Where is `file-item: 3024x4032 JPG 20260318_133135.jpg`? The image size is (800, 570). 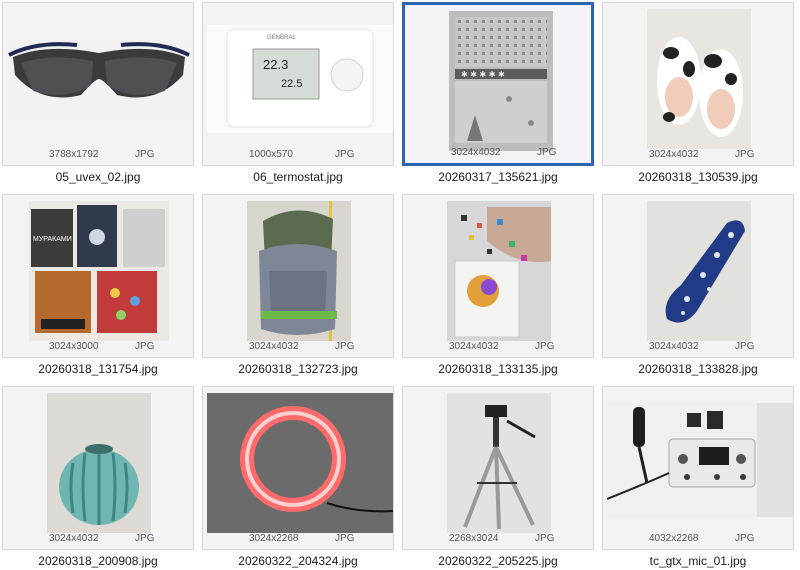
file-item: 3024x4032 JPG 20260318_133135.jpg is located at coordinates (498, 287).